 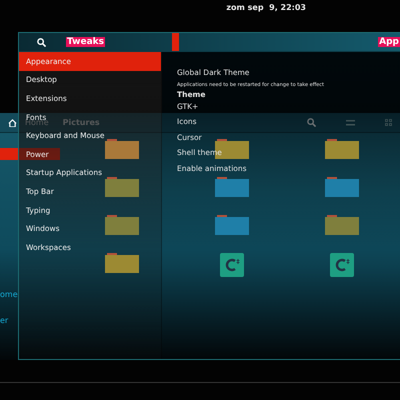 What do you see at coordinates (30, 154) in the screenshot?
I see `sidebar-item` at bounding box center [30, 154].